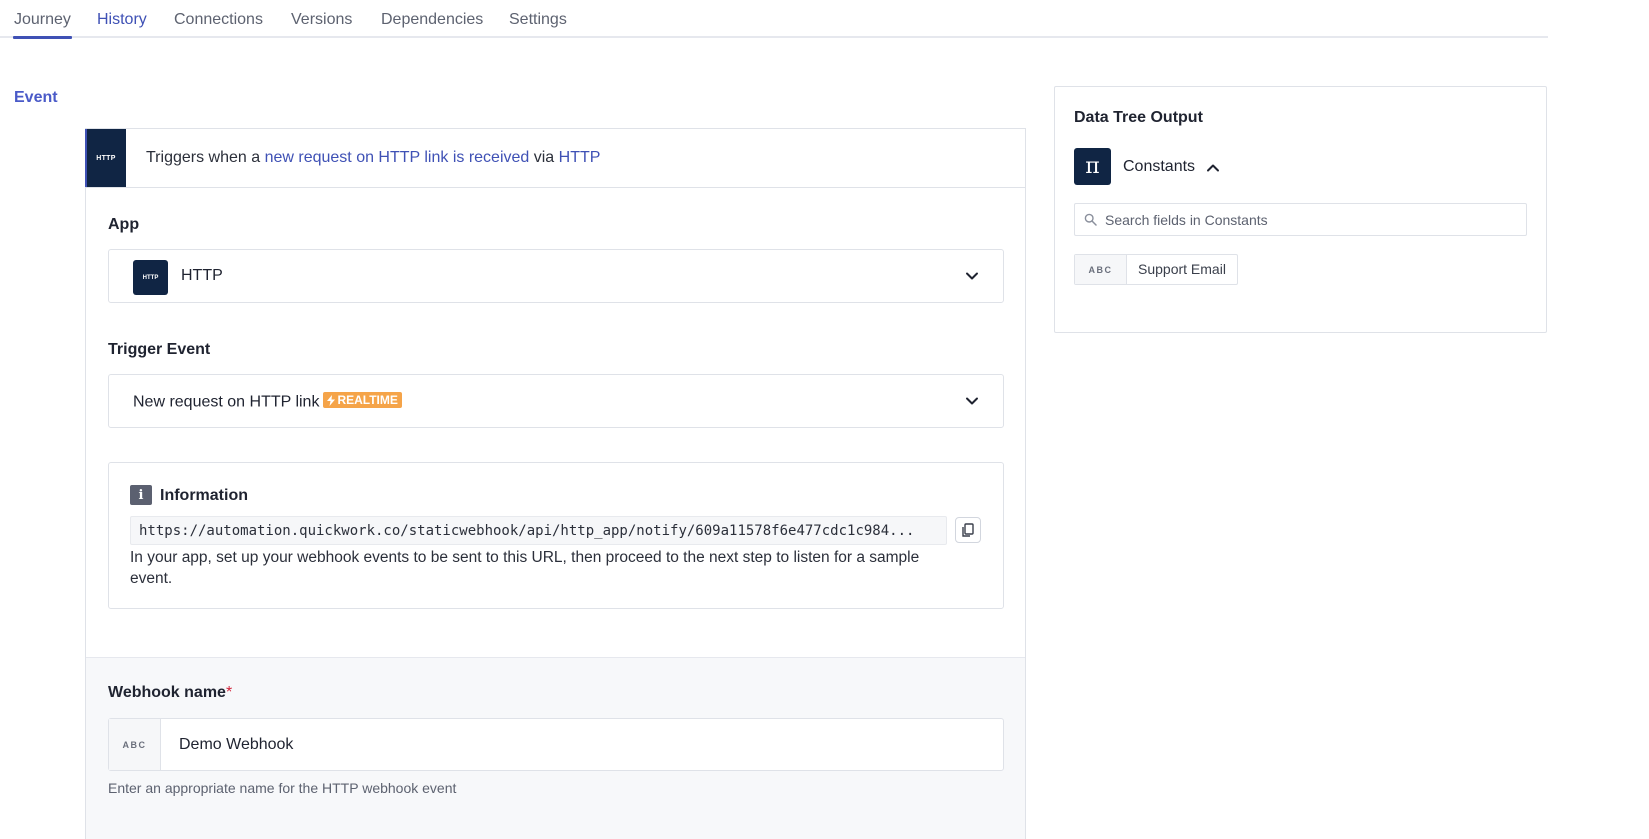 The height and width of the screenshot is (839, 1649). Describe the element at coordinates (1213, 168) in the screenshot. I see `chevron-up-icon` at that location.